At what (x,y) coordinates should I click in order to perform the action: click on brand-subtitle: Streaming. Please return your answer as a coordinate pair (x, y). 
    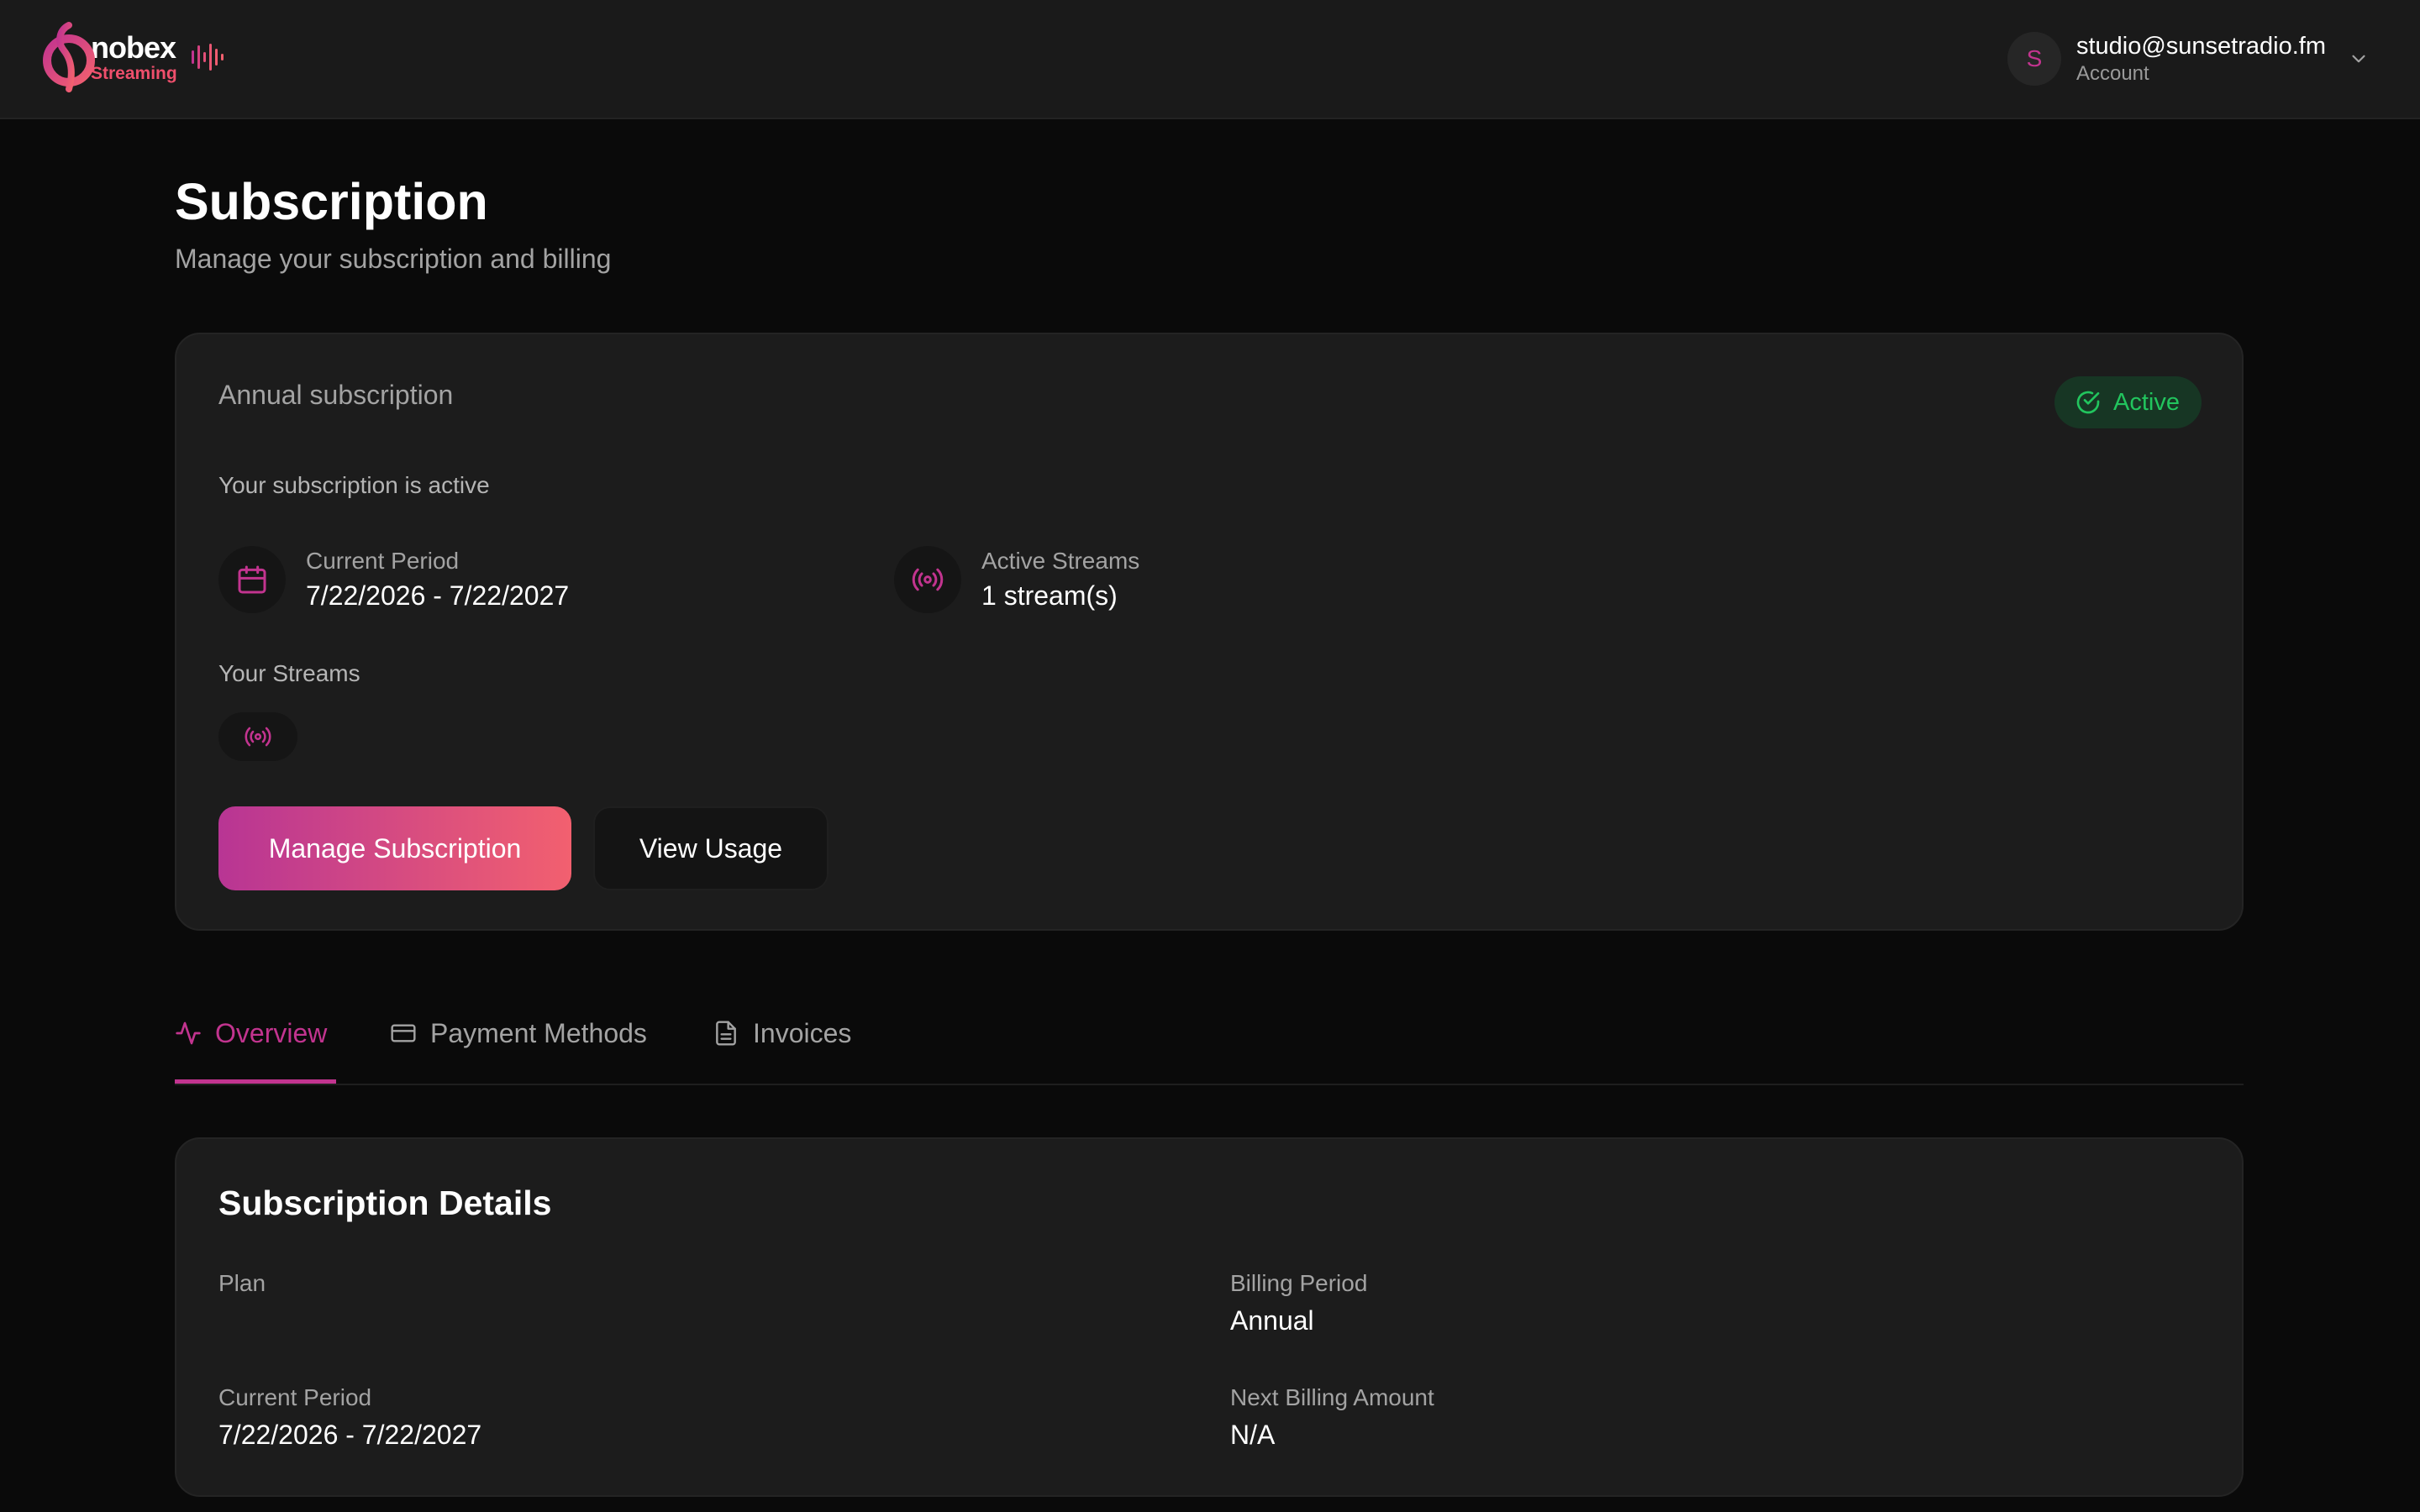
    Looking at the image, I should click on (134, 73).